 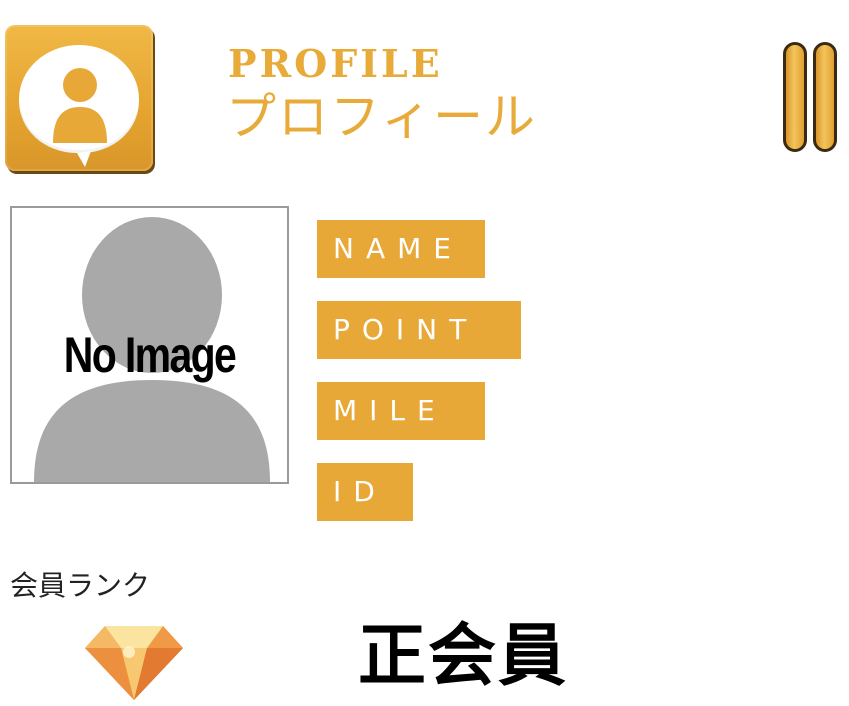 I want to click on name-label: NAME, so click(x=401, y=249).